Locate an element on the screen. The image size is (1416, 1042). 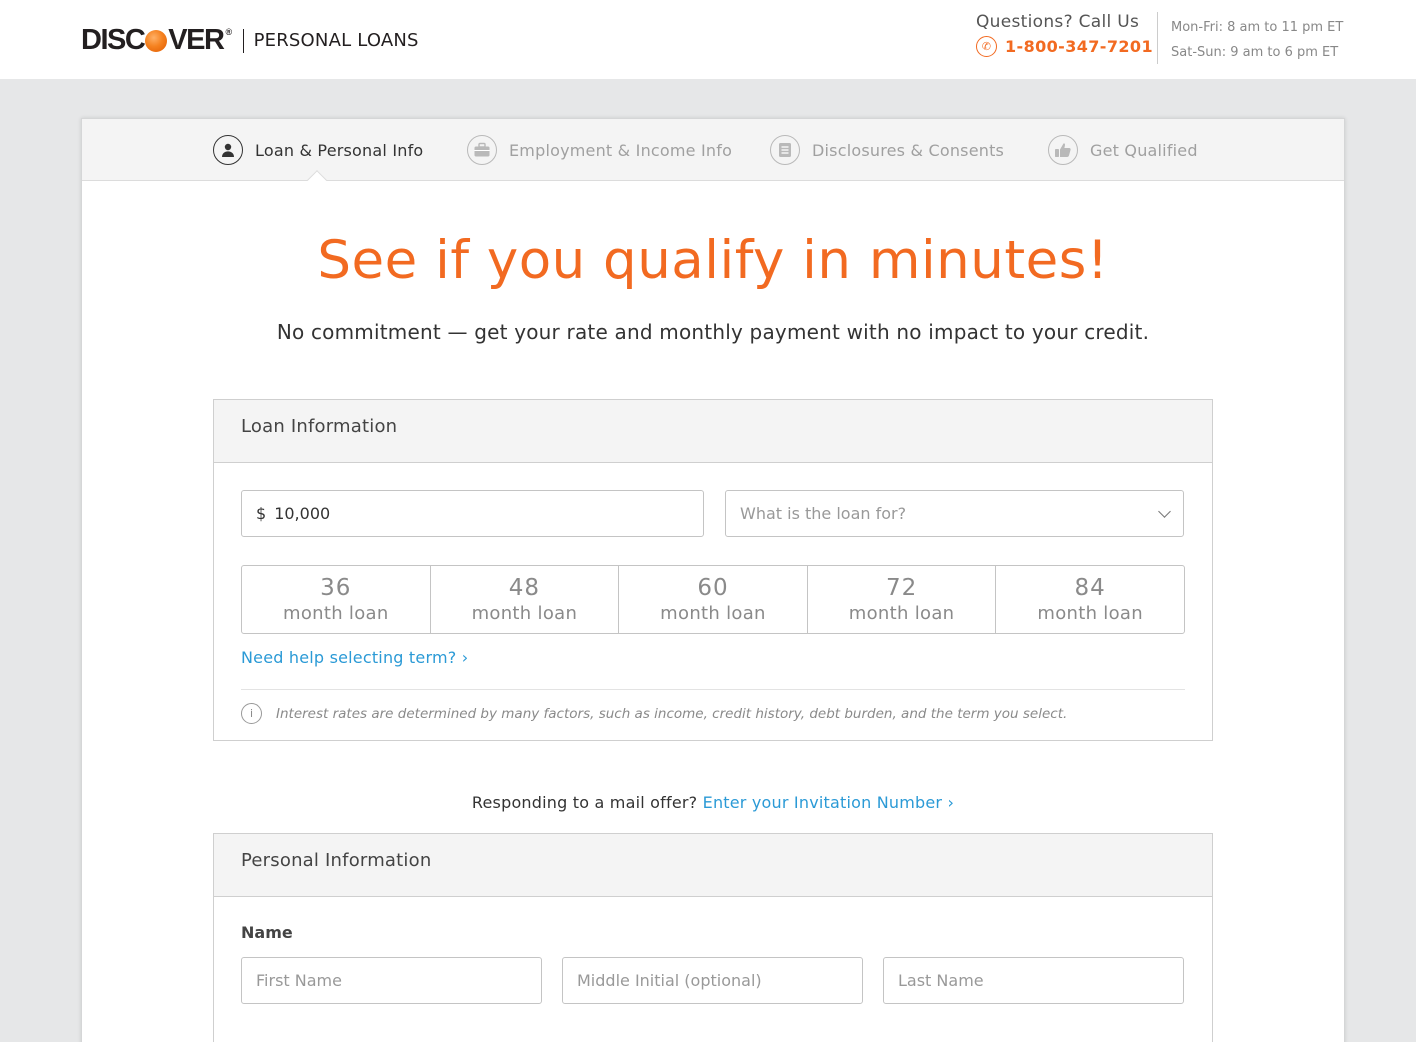
term-months: 60 is located at coordinates (713, 588).